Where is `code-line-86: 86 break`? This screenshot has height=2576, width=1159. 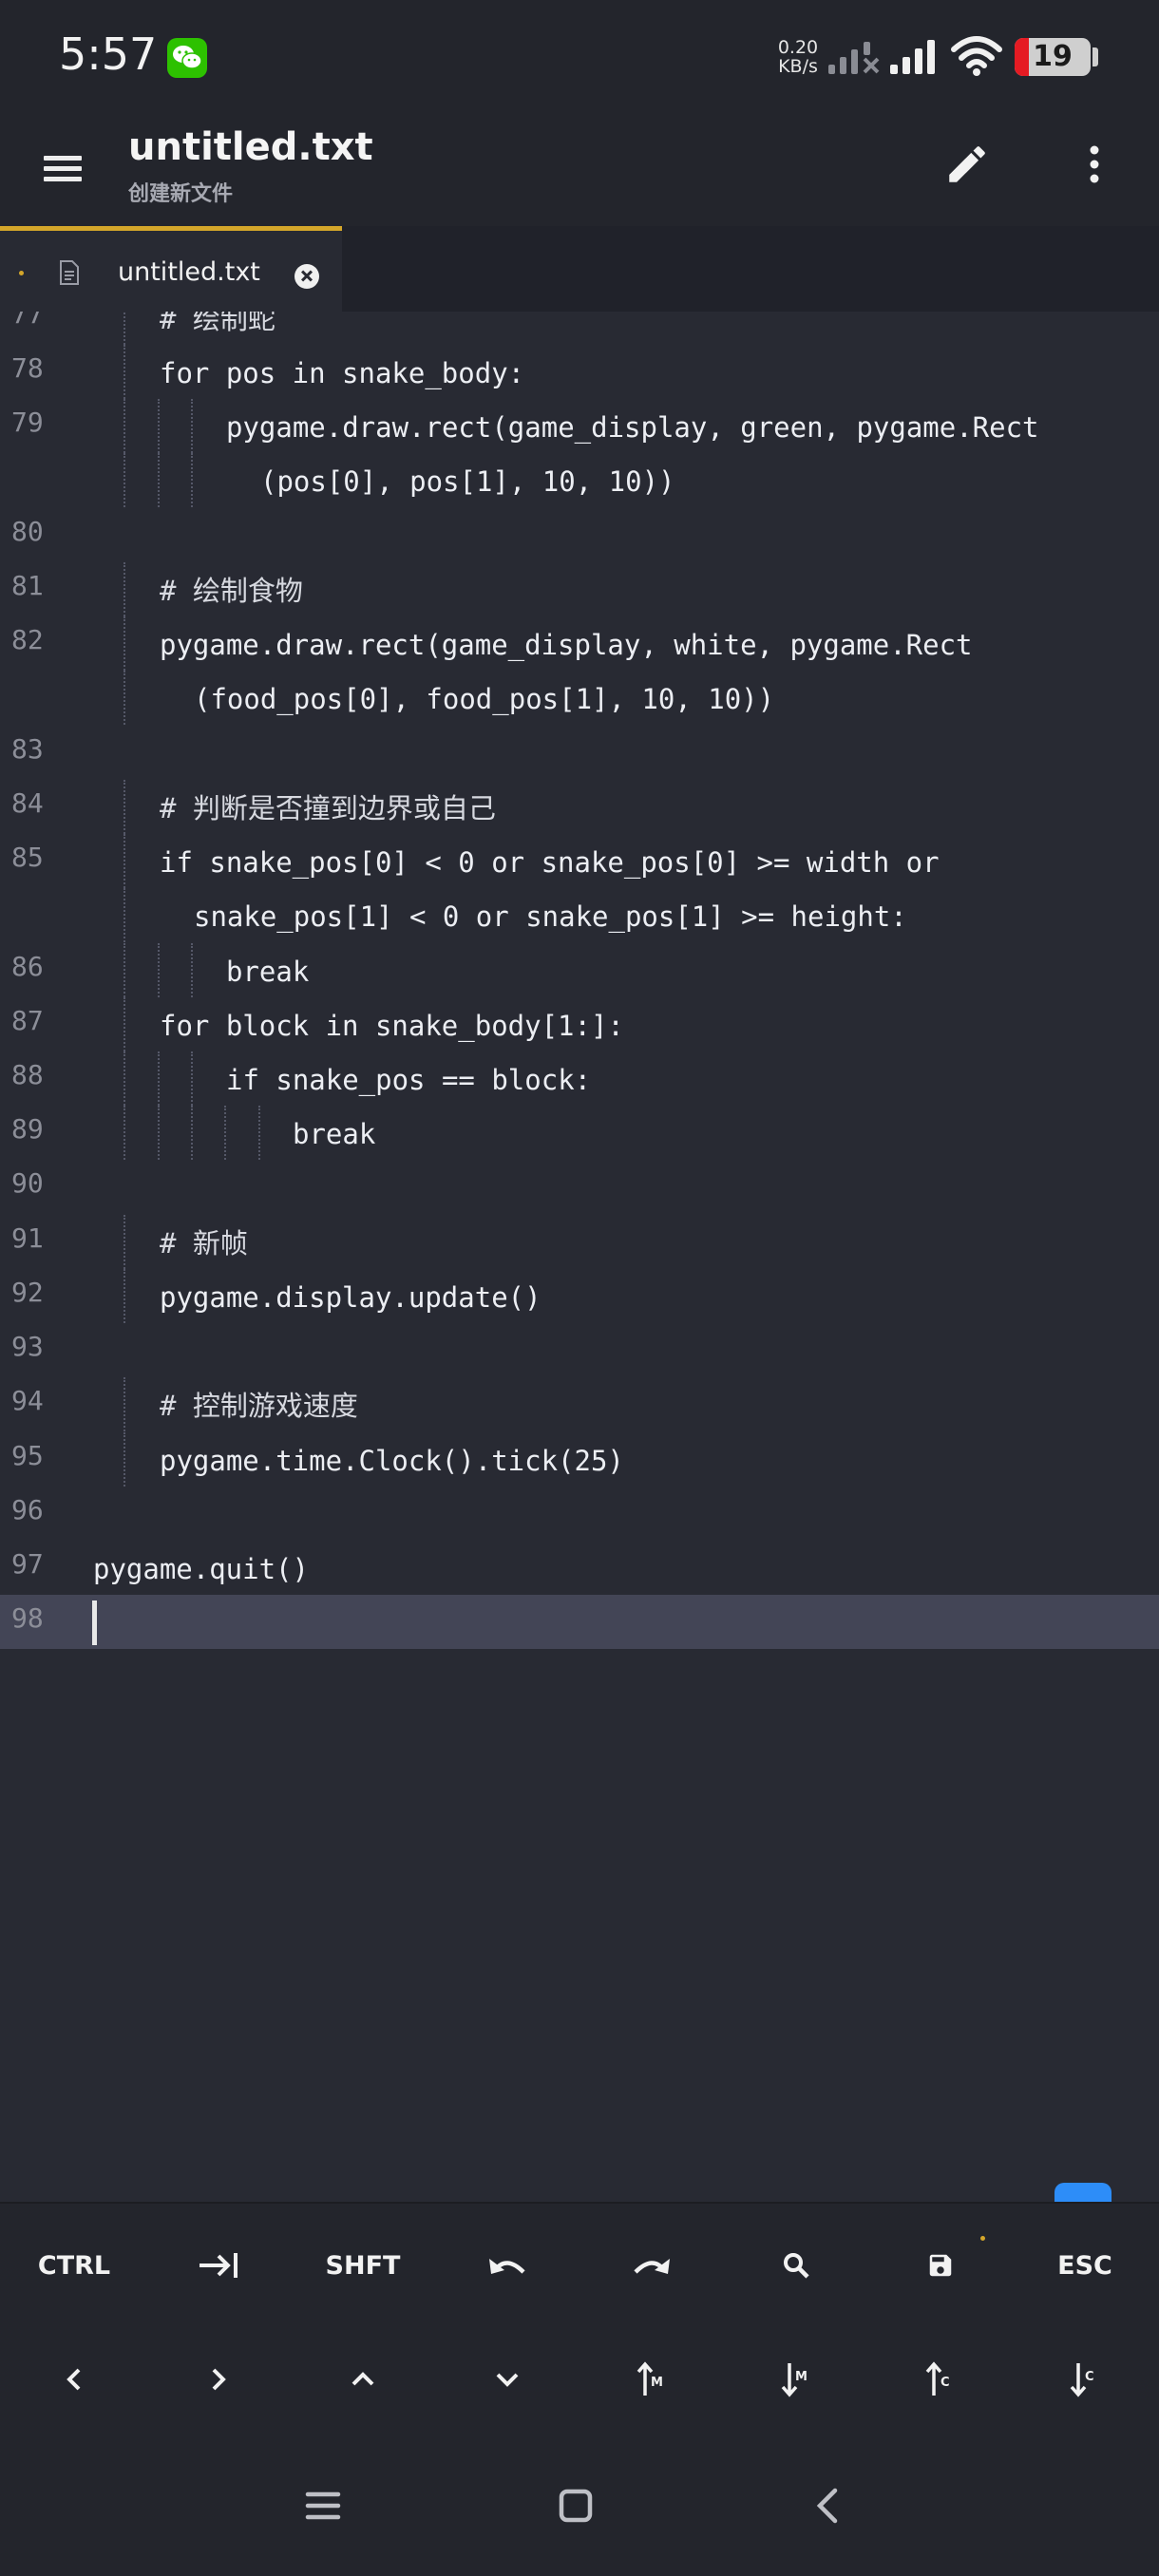 code-line-86: 86 break is located at coordinates (579, 970).